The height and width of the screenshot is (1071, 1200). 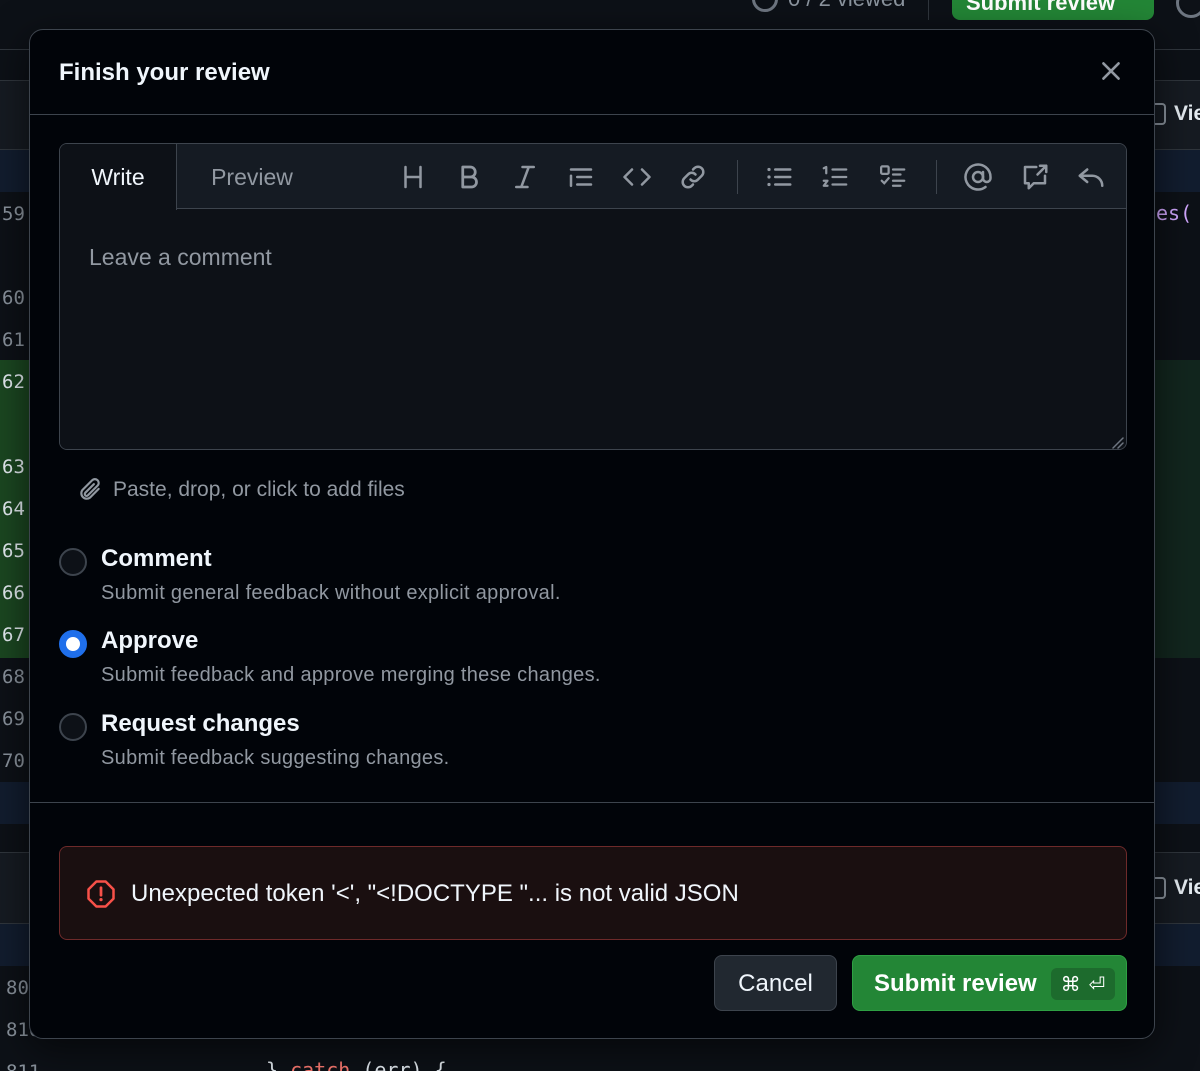 What do you see at coordinates (1041, 7) in the screenshot?
I see `submit-review-dropdown-label: Submit review` at bounding box center [1041, 7].